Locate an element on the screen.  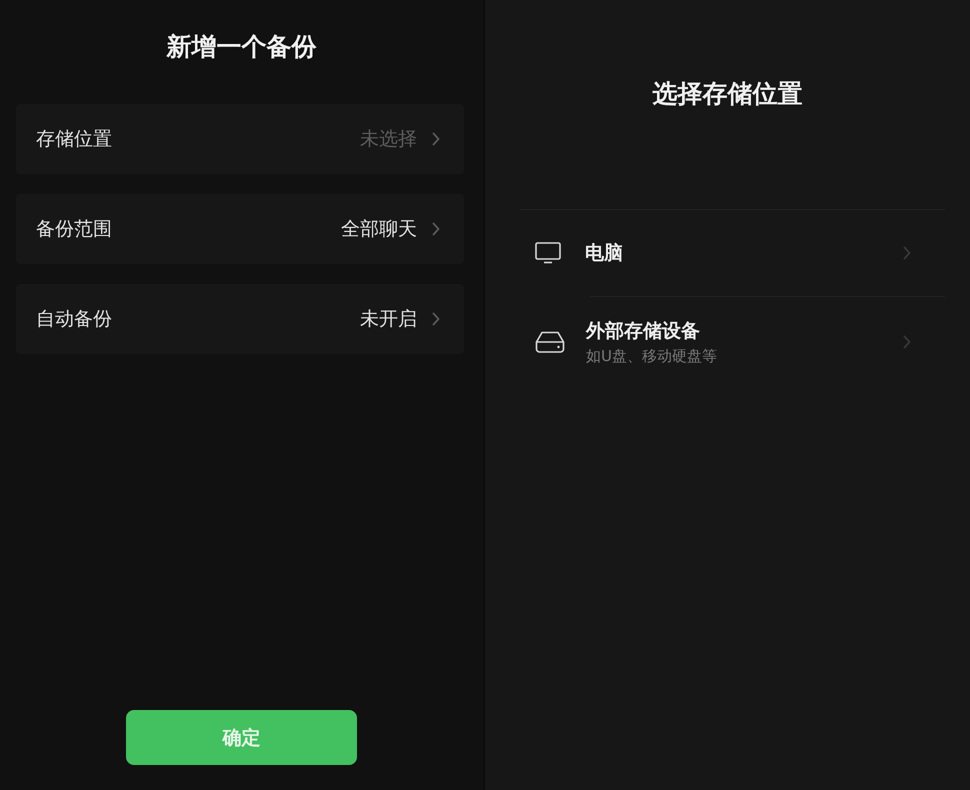
option-label: 外部存储设备 is located at coordinates (643, 331).